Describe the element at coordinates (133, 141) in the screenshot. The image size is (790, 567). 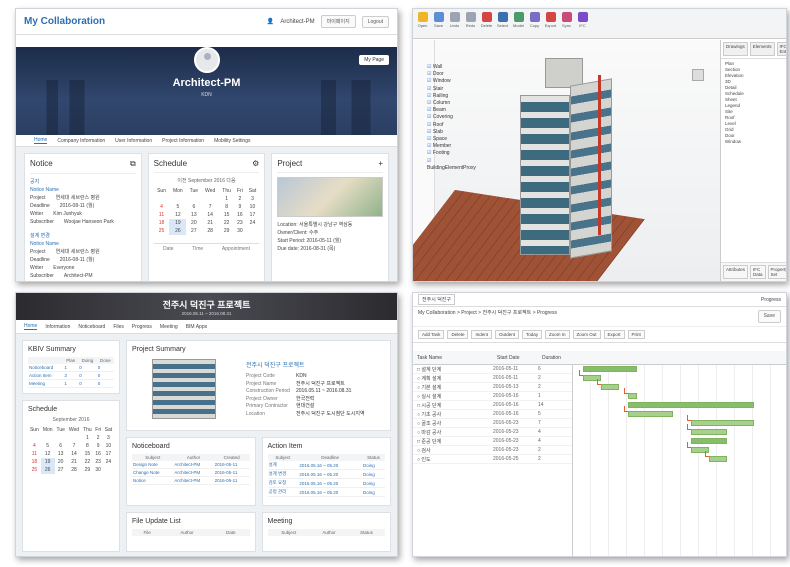
I see `tab-user: User Information` at that location.